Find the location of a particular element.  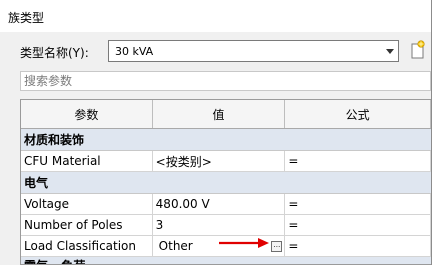

column-header-value: 值 is located at coordinates (219, 114).